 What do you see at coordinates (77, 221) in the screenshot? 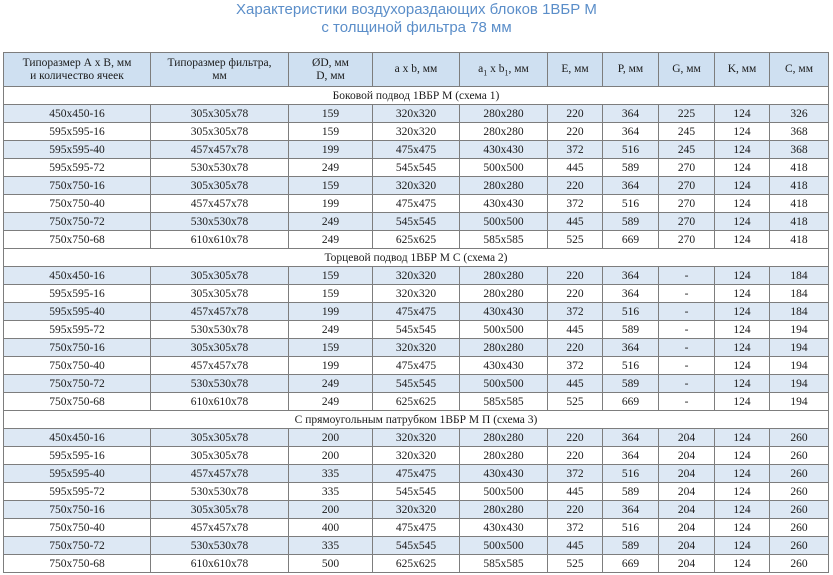
I see `cell-size: 750x750-72` at bounding box center [77, 221].